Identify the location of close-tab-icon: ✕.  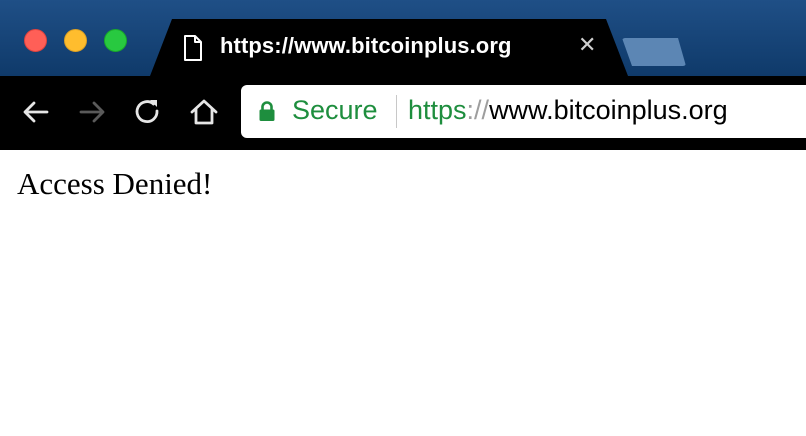
(587, 45).